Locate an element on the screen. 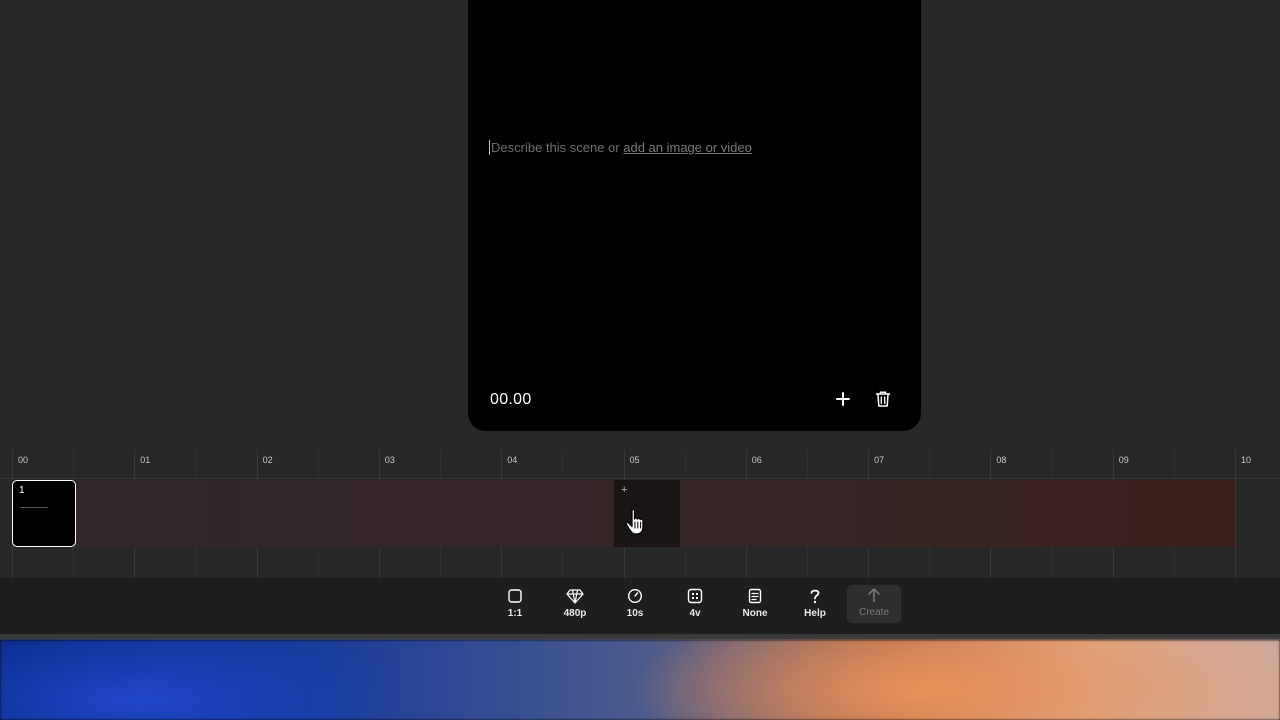 This screenshot has height=720, width=1280. preset-button: None is located at coordinates (755, 606).